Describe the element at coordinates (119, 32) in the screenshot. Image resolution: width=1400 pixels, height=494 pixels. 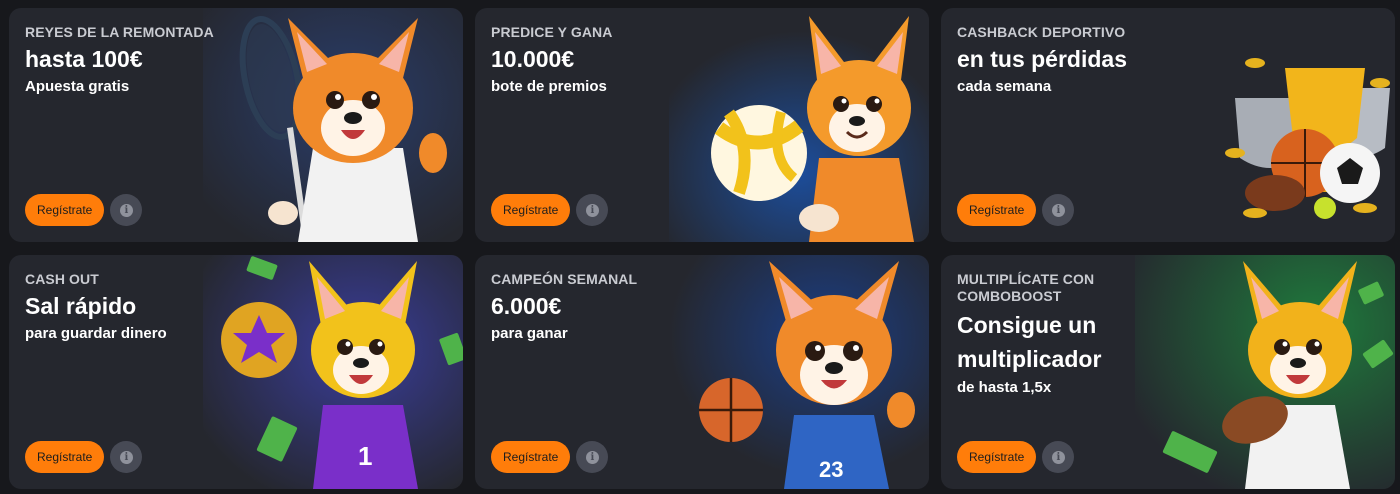
I see `promo-eyebrow: REYES DE LA REMONTADA` at that location.